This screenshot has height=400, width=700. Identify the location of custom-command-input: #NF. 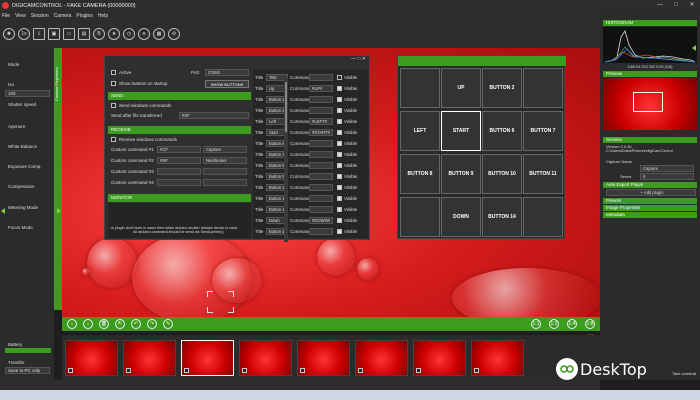
(179, 160).